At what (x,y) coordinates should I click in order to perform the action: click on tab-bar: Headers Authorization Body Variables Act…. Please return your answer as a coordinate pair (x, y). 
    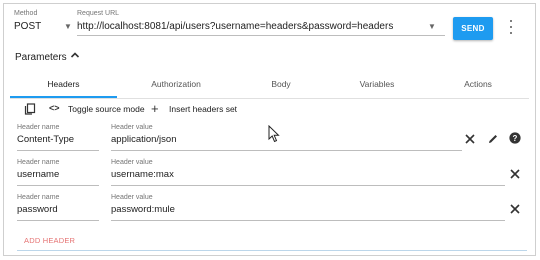
    Looking at the image, I should click on (269, 84).